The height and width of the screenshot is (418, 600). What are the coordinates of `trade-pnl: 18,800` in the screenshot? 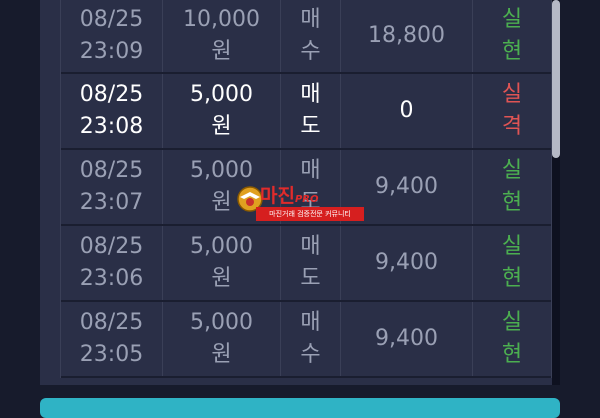 It's located at (407, 36).